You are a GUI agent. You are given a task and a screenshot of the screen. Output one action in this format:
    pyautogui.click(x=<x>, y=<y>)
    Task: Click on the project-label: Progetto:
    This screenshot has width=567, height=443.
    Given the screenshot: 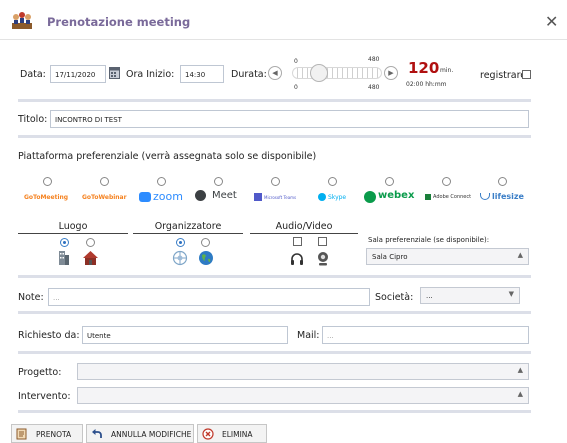 What is the action you would take?
    pyautogui.click(x=40, y=372)
    